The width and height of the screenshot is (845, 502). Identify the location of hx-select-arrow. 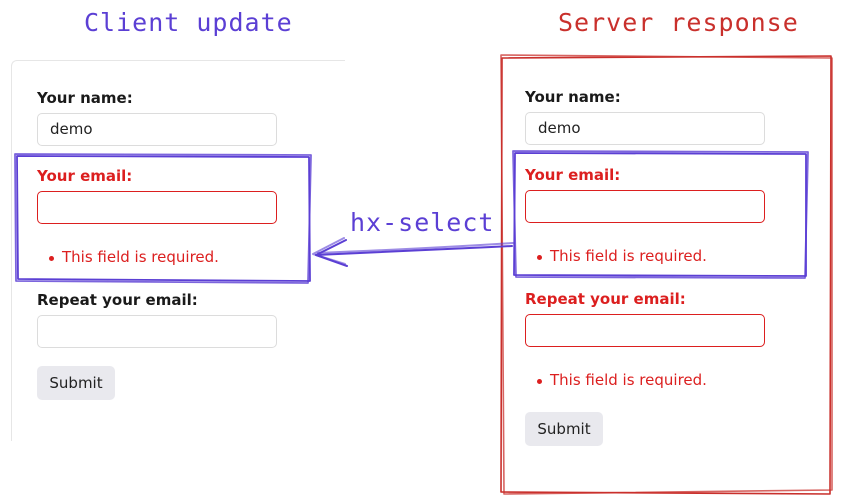
(413, 252).